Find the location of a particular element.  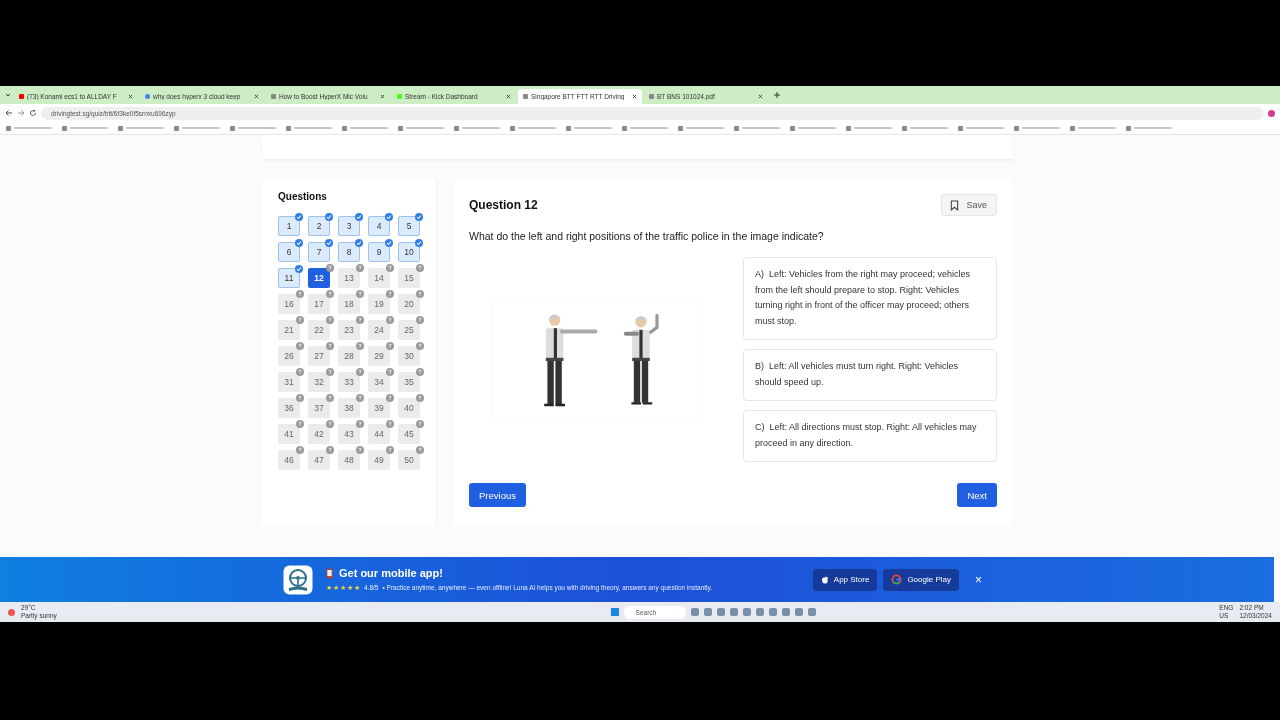

question-number-button: 8 is located at coordinates (349, 252).